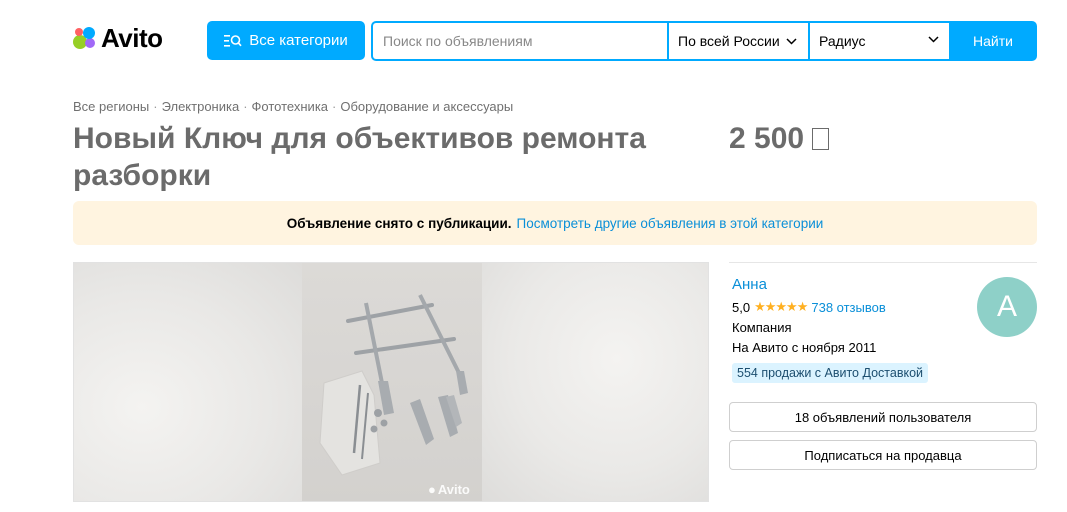 This screenshot has height=512, width=1067. I want to click on gallery-blur-right, so click(594, 382).